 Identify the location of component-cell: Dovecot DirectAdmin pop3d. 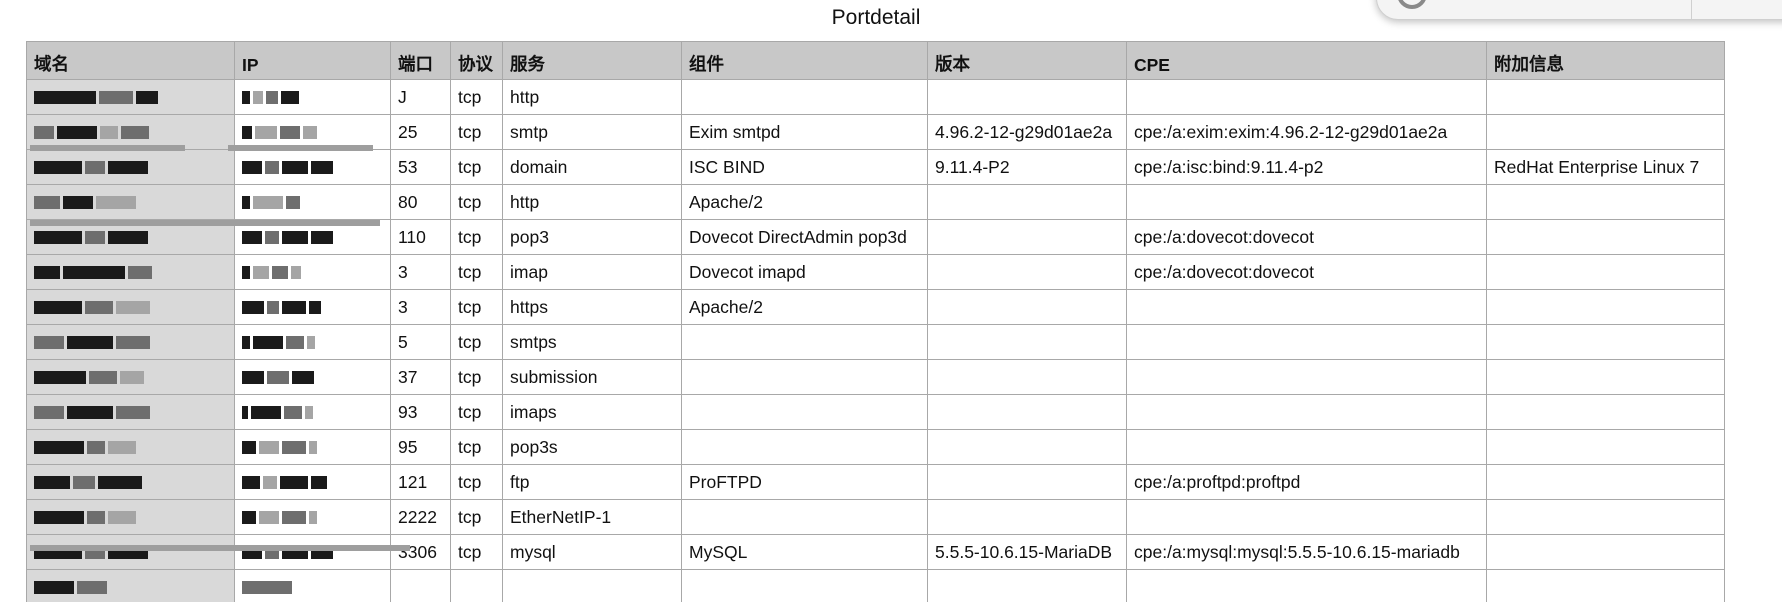
(804, 237).